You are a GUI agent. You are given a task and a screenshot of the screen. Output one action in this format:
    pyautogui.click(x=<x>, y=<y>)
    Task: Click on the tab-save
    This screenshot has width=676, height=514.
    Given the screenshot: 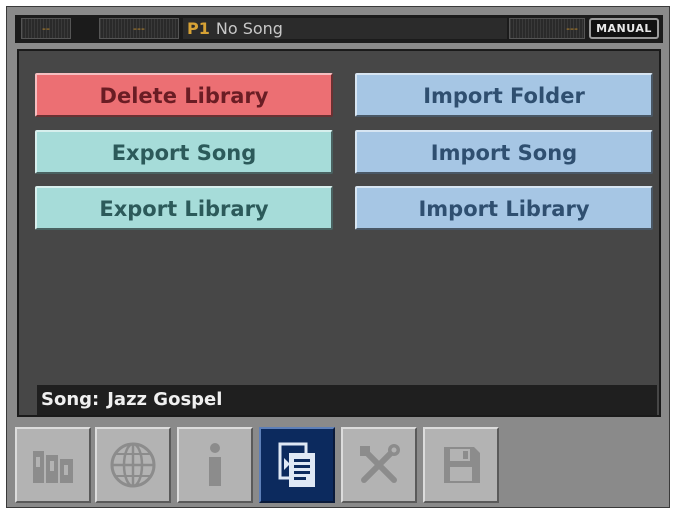 What is the action you would take?
    pyautogui.click(x=461, y=465)
    